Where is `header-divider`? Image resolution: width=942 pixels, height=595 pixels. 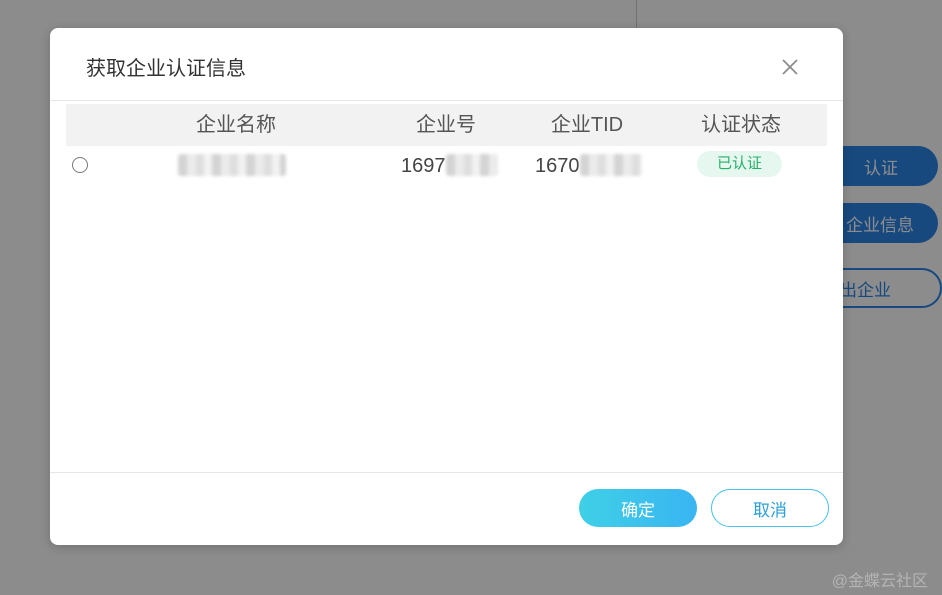
header-divider is located at coordinates (446, 100).